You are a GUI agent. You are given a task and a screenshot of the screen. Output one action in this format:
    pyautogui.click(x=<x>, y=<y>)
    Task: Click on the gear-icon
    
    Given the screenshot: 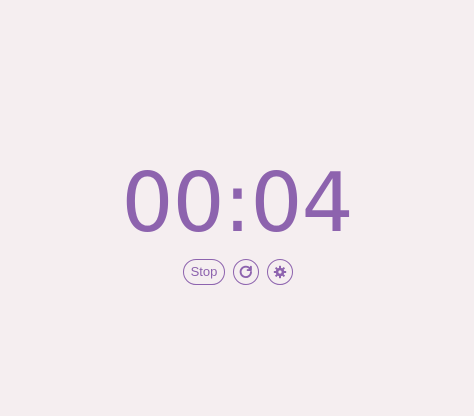 What is the action you would take?
    pyautogui.click(x=280, y=272)
    